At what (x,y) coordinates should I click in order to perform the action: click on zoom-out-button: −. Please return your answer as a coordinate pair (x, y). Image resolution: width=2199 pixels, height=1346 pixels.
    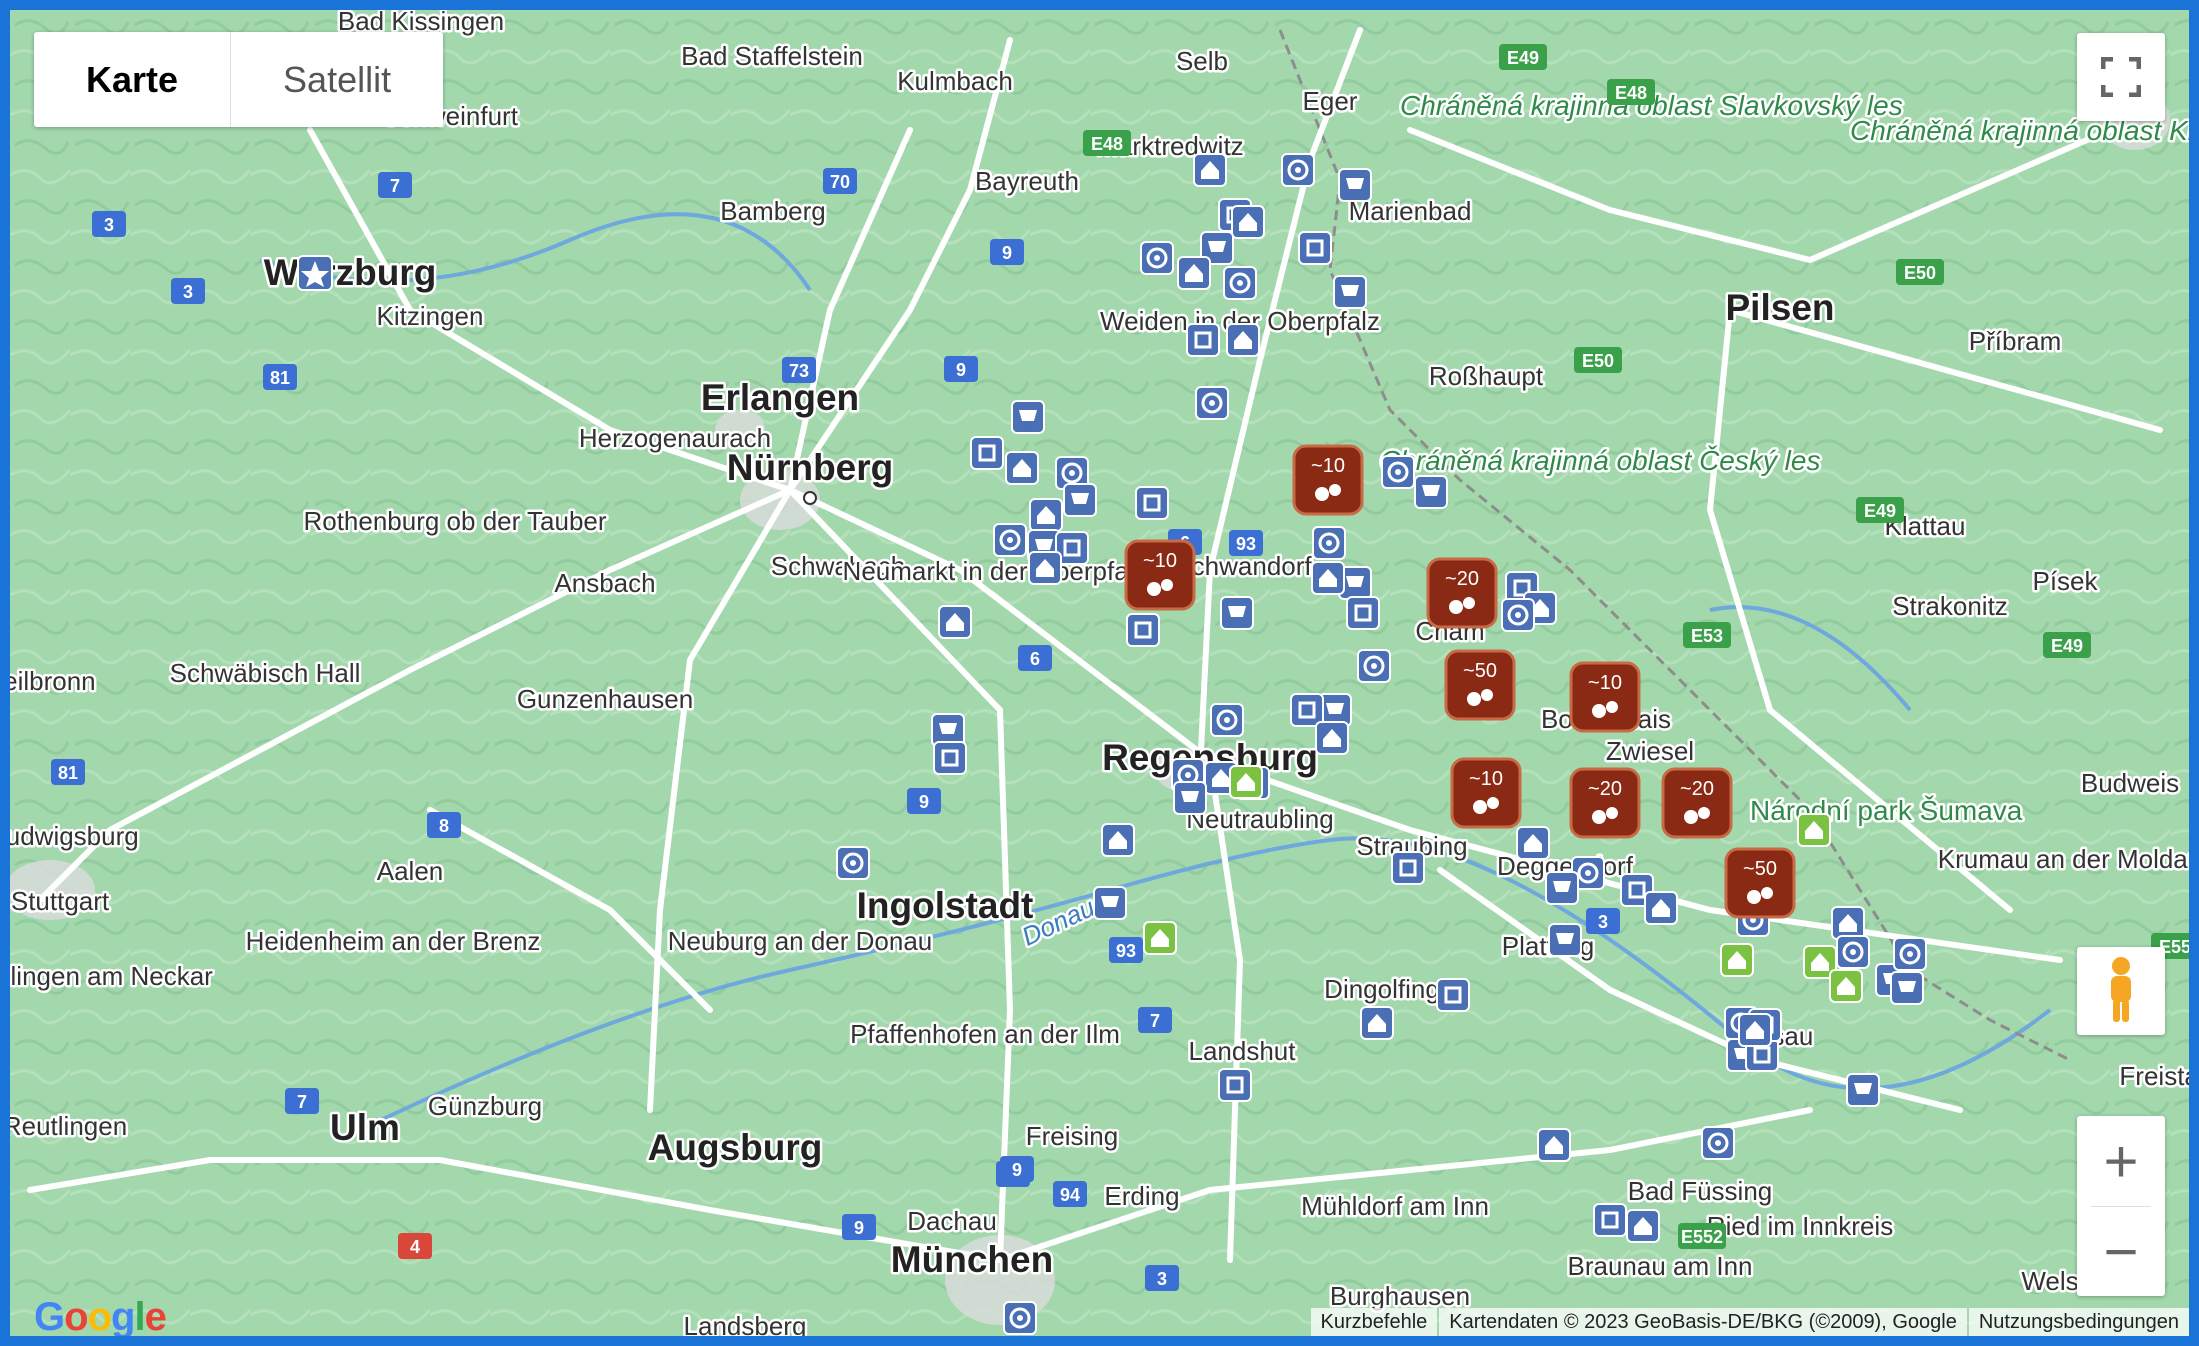
    Looking at the image, I should click on (2121, 1251).